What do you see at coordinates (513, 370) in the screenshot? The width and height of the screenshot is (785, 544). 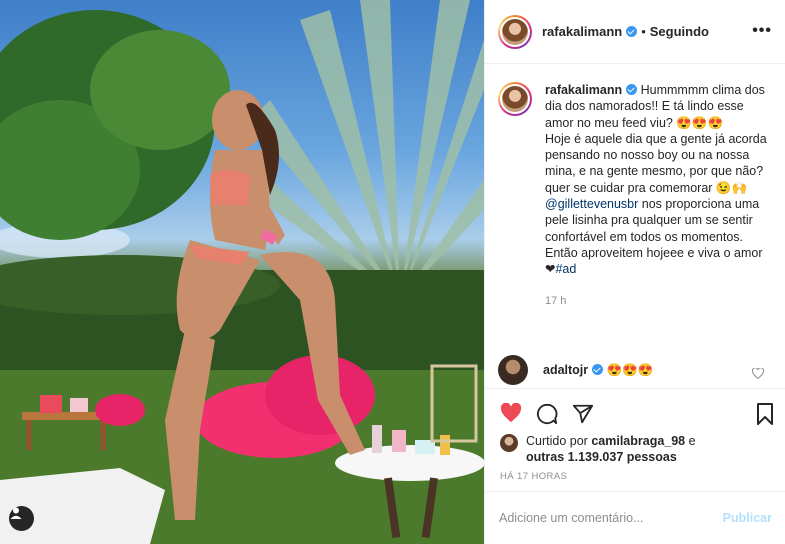 I see `commenter-avatar` at bounding box center [513, 370].